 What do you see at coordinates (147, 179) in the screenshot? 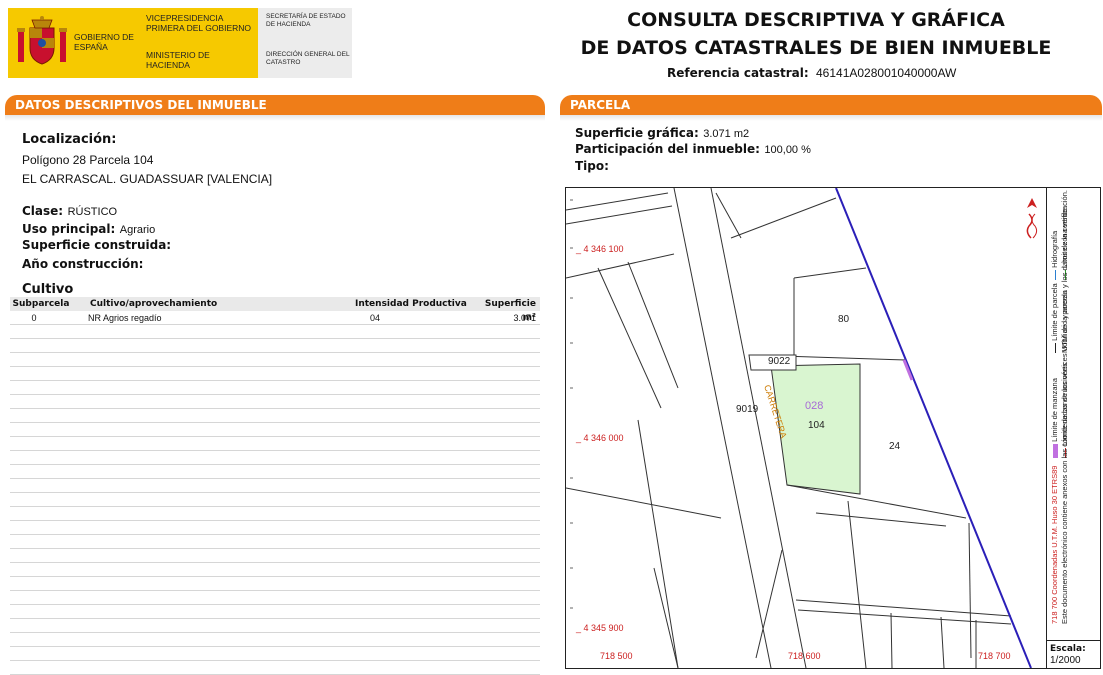
I see `localizacion-line-2: EL CARRASCAL. GUADASSUAR [VALENCIA]` at bounding box center [147, 179].